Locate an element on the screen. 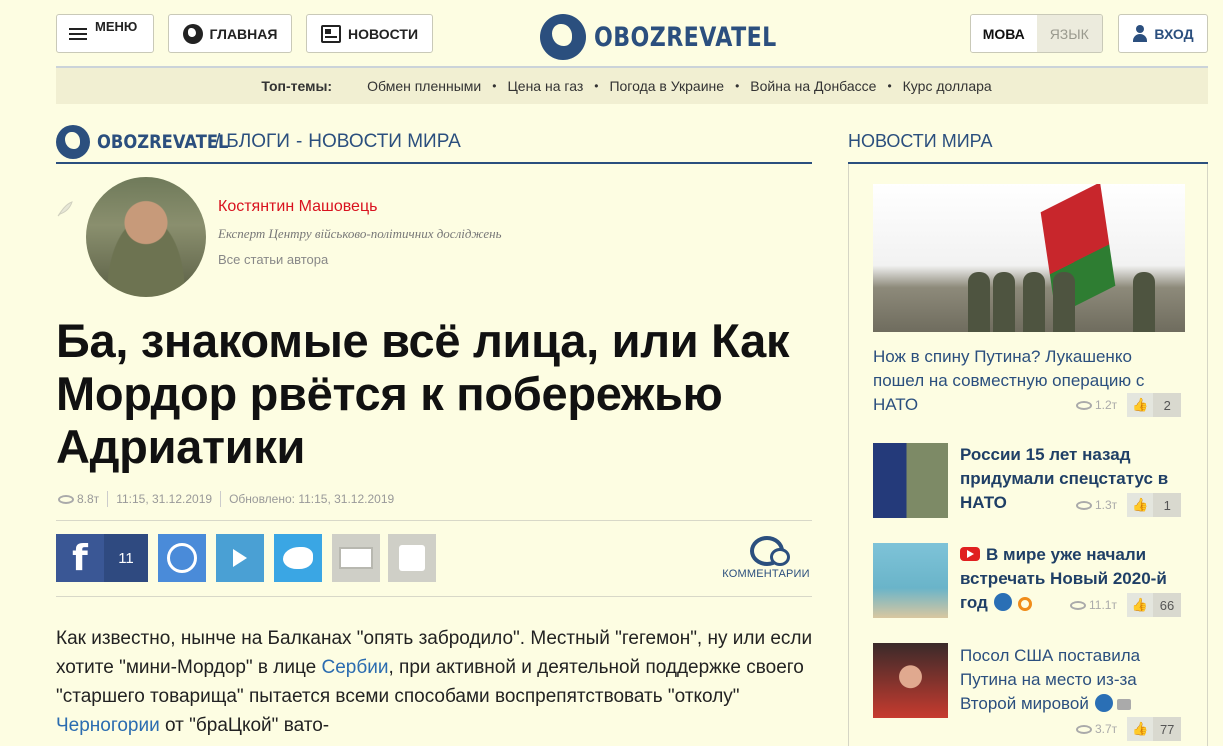 The height and width of the screenshot is (746, 1223). topic-link: Погода в Украине is located at coordinates (666, 86).